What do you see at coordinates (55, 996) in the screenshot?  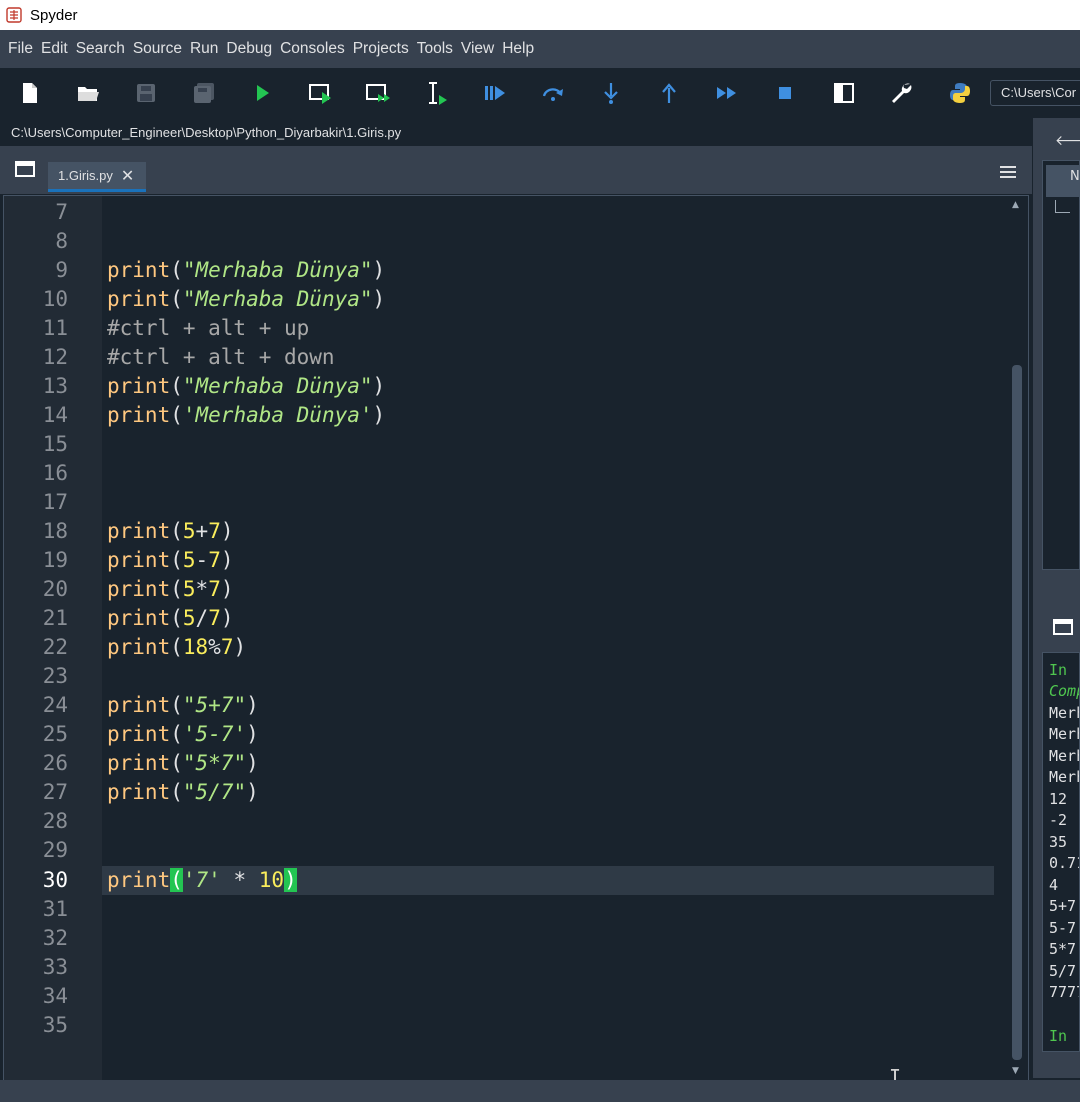 I see `line-number: 34` at bounding box center [55, 996].